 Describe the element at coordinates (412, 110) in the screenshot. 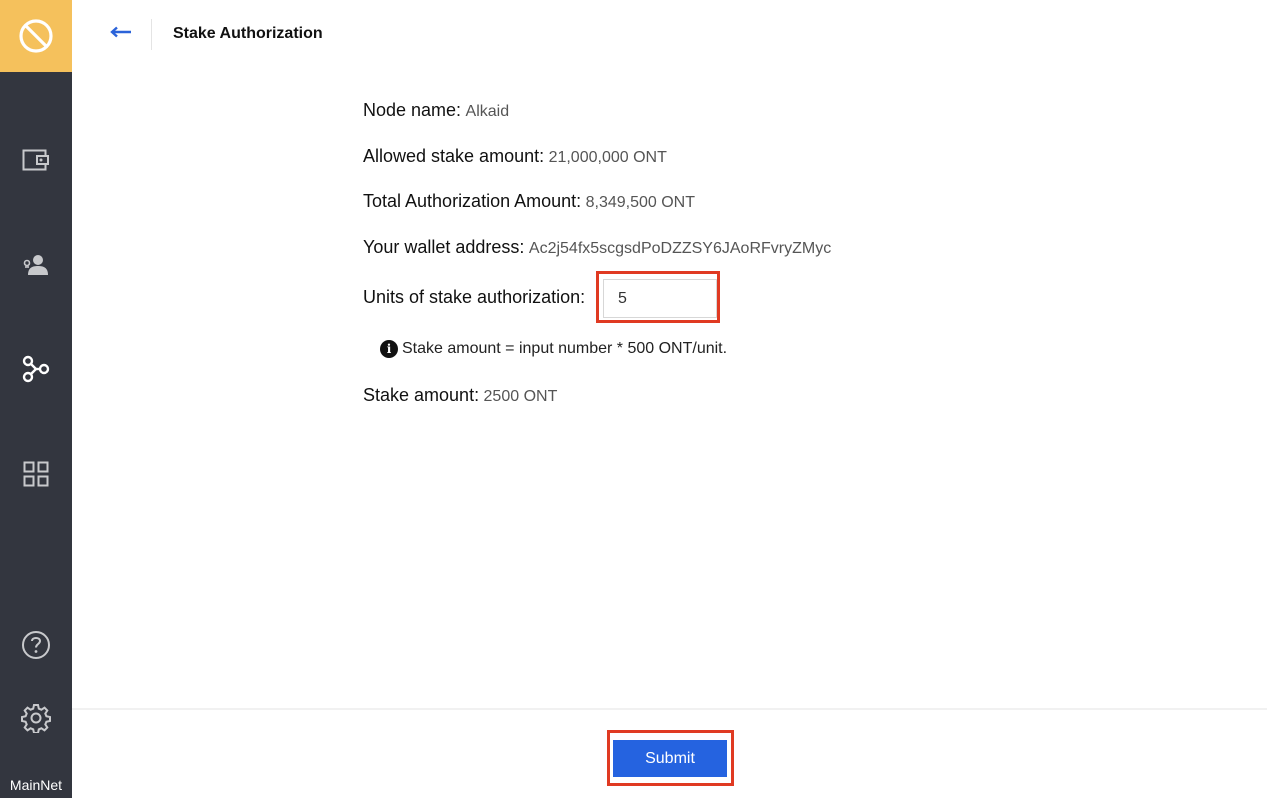

I see `node-name-label: Node name:` at that location.